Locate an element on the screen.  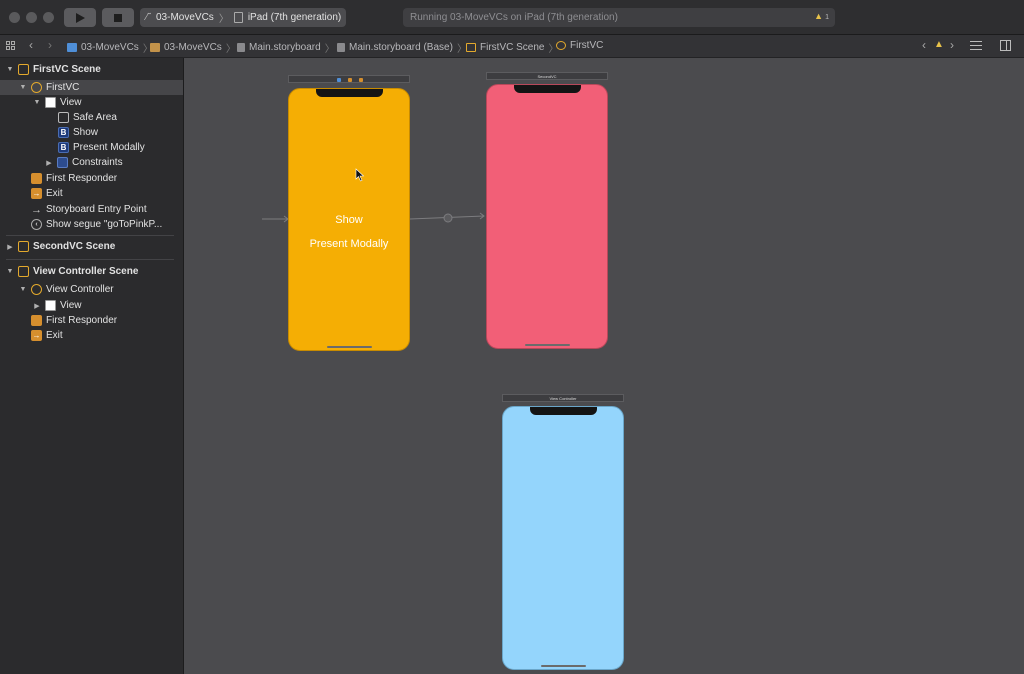
grid-icon is located at coordinates (10, 45).